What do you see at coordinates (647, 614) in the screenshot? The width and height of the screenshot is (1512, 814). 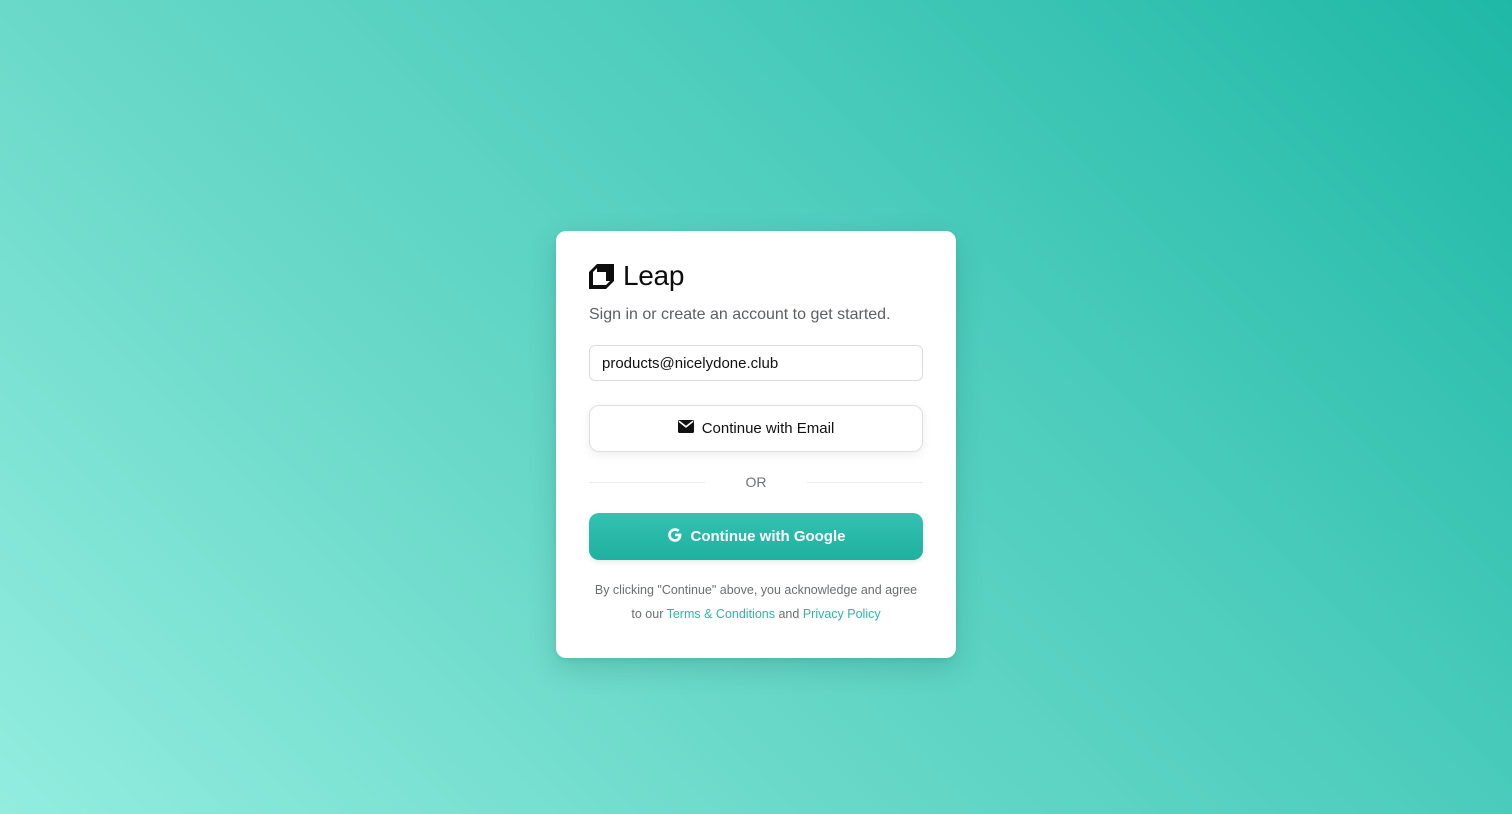 I see `legal-prefix: to our` at bounding box center [647, 614].